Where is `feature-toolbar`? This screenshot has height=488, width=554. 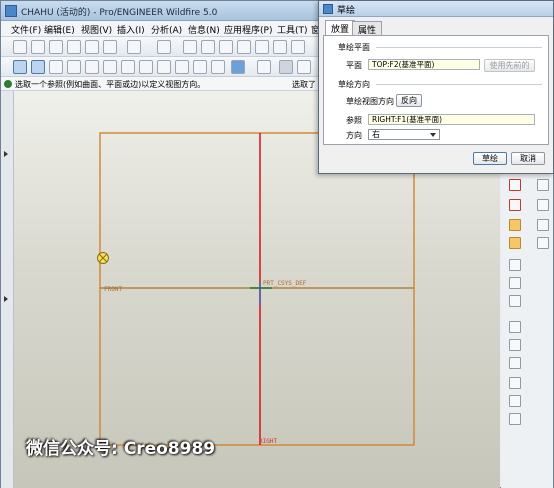 feature-toolbar is located at coordinates (527, 329).